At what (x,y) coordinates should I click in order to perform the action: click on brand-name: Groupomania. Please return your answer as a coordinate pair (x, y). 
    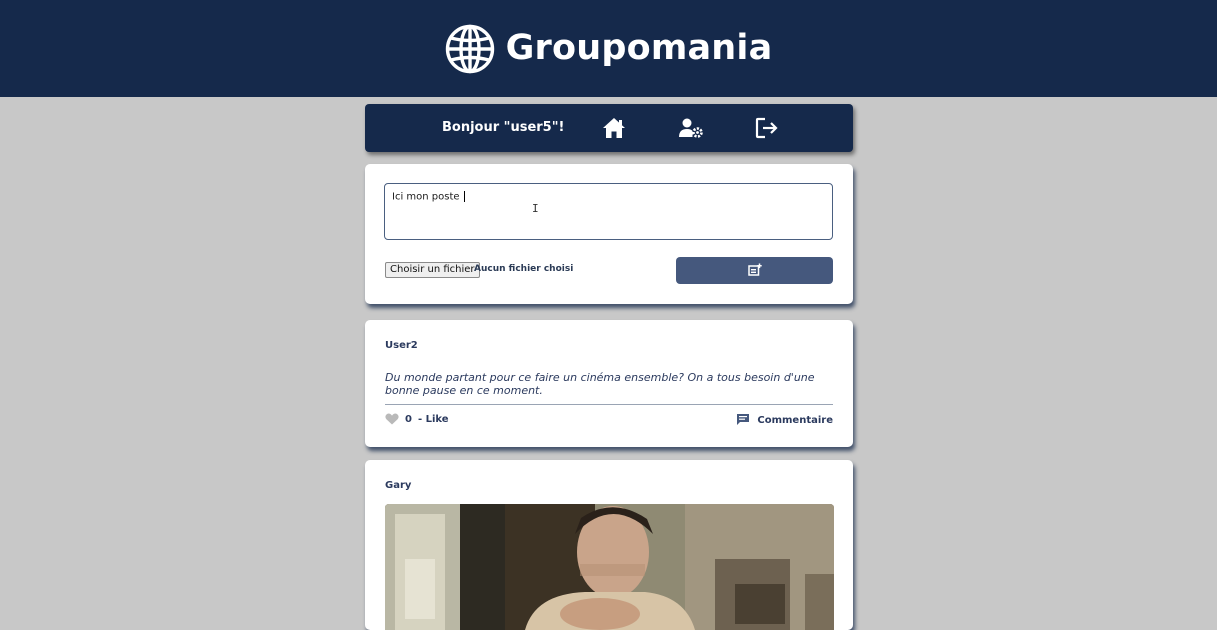
    Looking at the image, I should click on (639, 47).